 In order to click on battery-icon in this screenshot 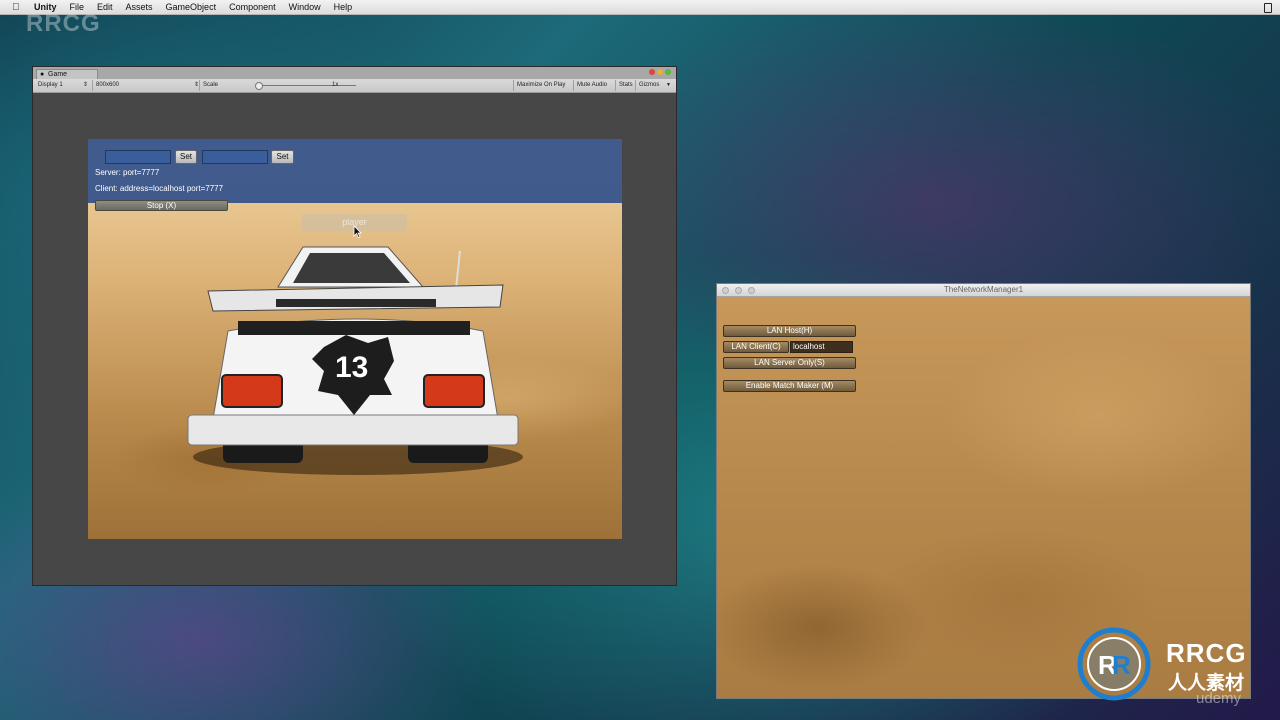, I will do `click(1268, 8)`.